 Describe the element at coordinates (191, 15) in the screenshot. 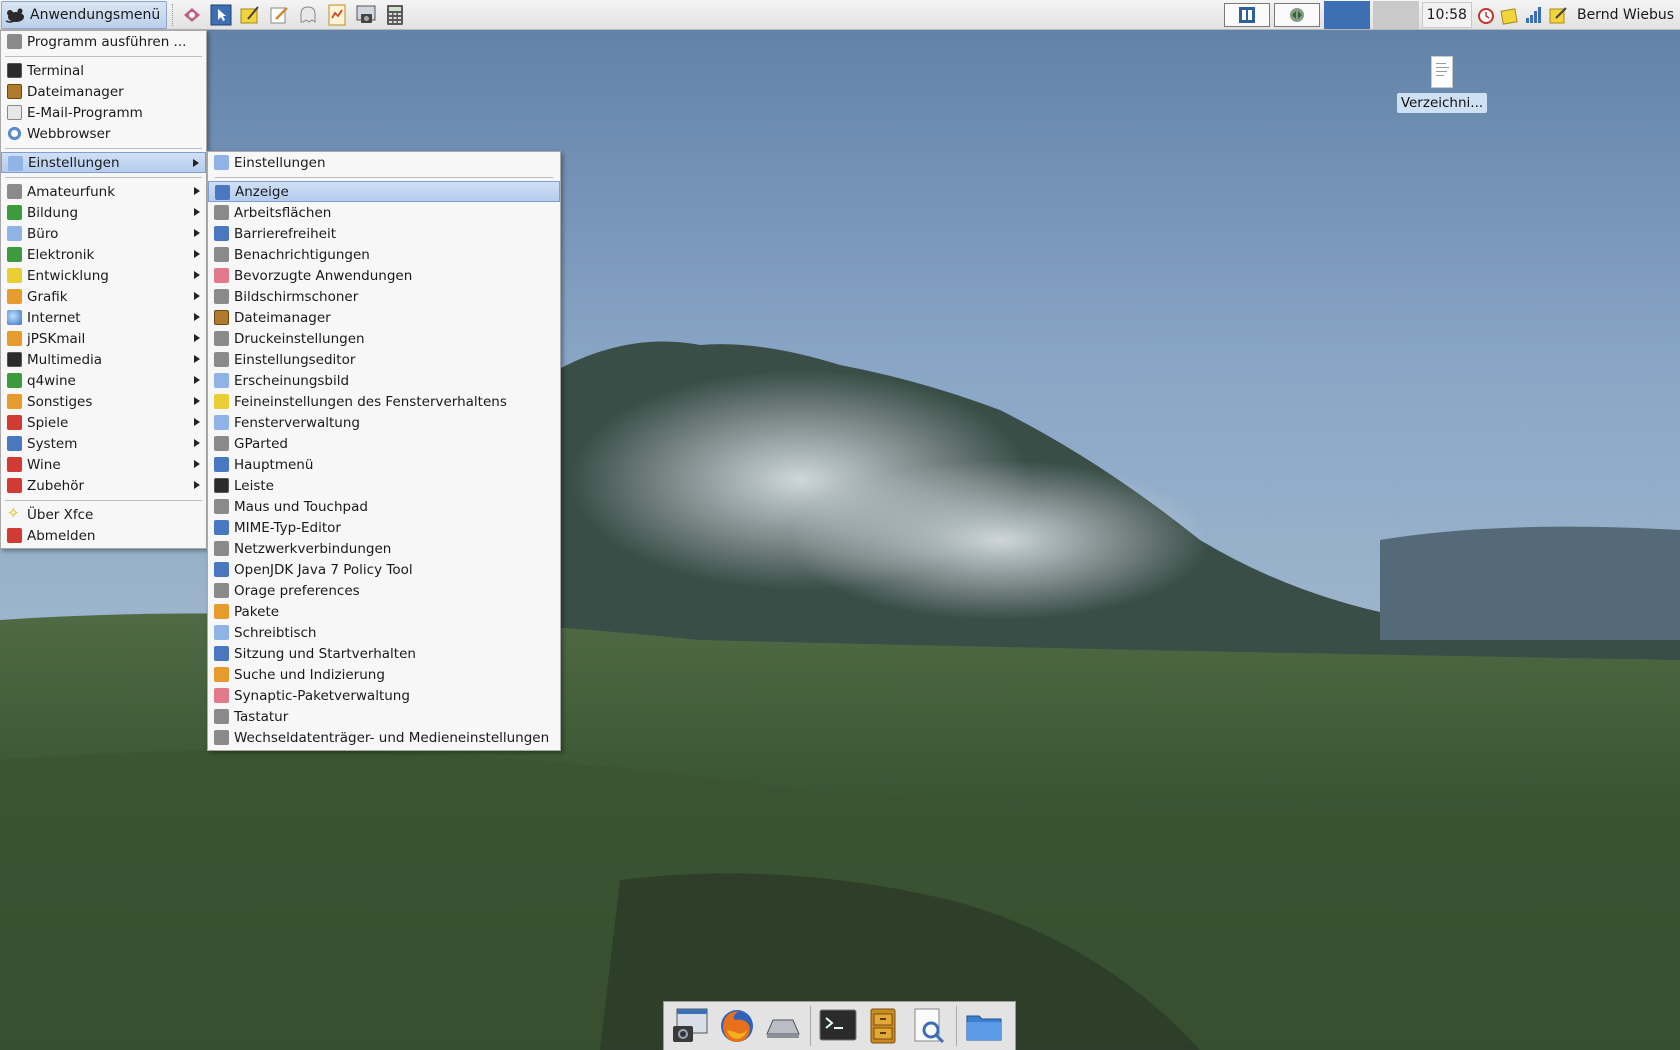

I see `kcolorchooser-launcher` at that location.